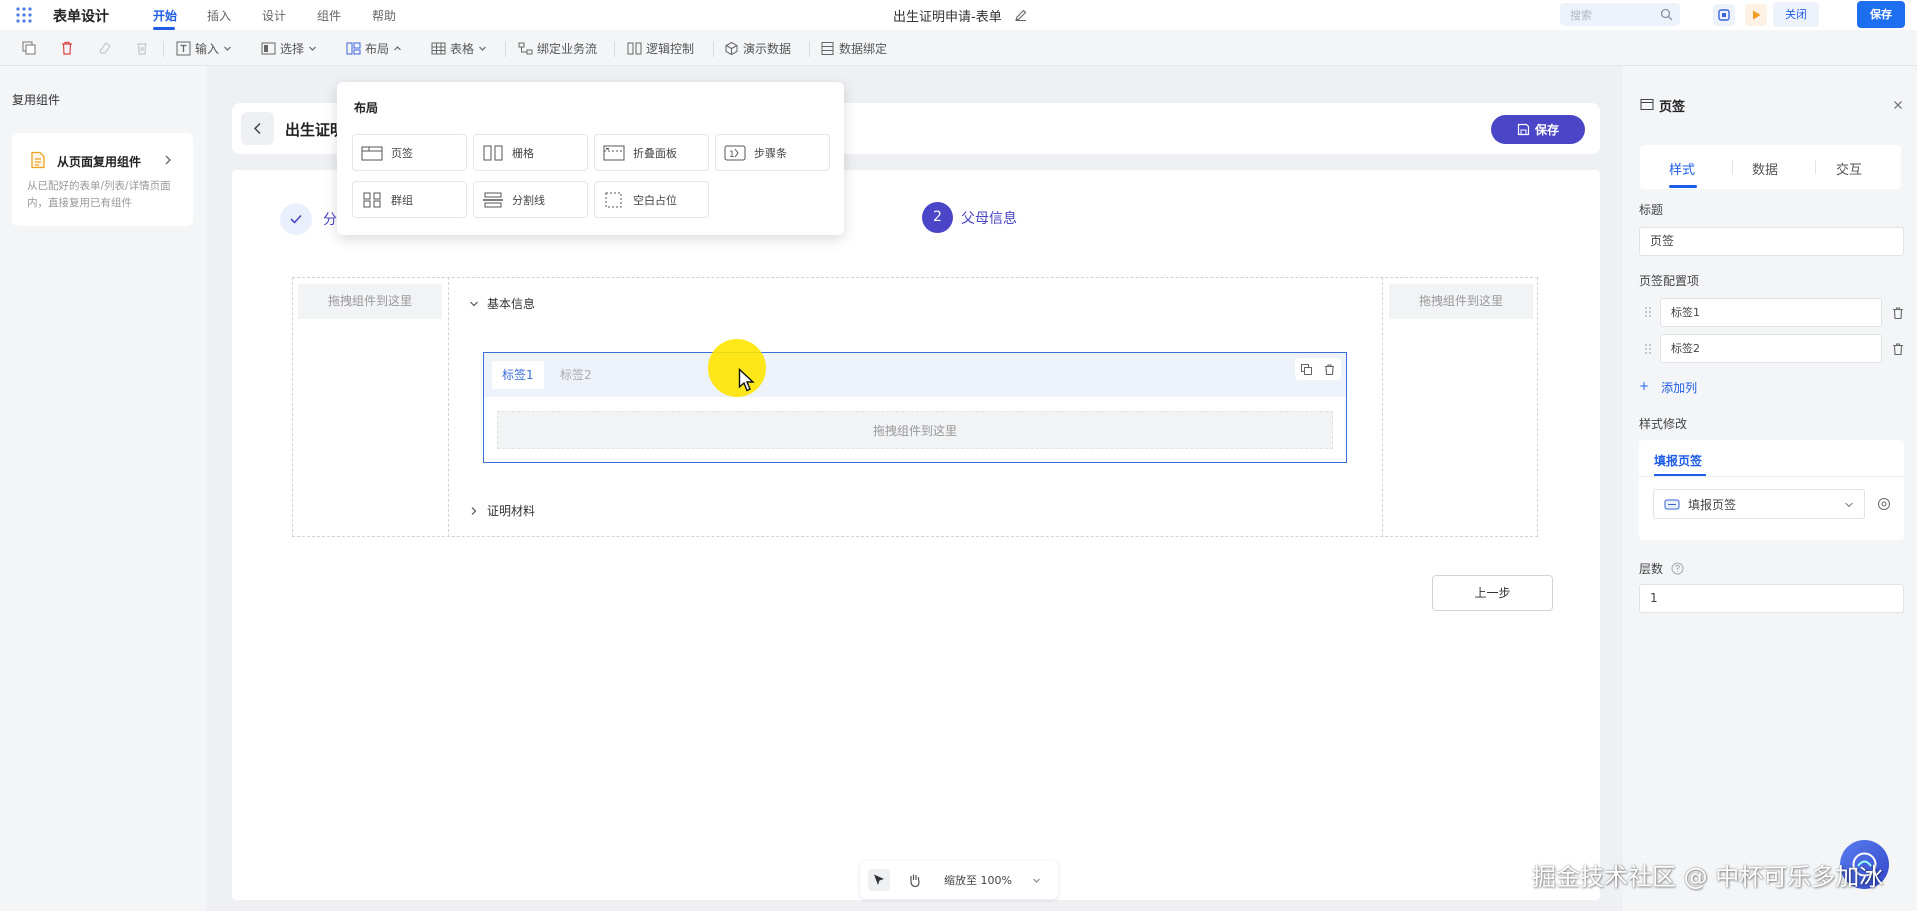 The image size is (1917, 911). I want to click on menu-start: 开始, so click(165, 15).